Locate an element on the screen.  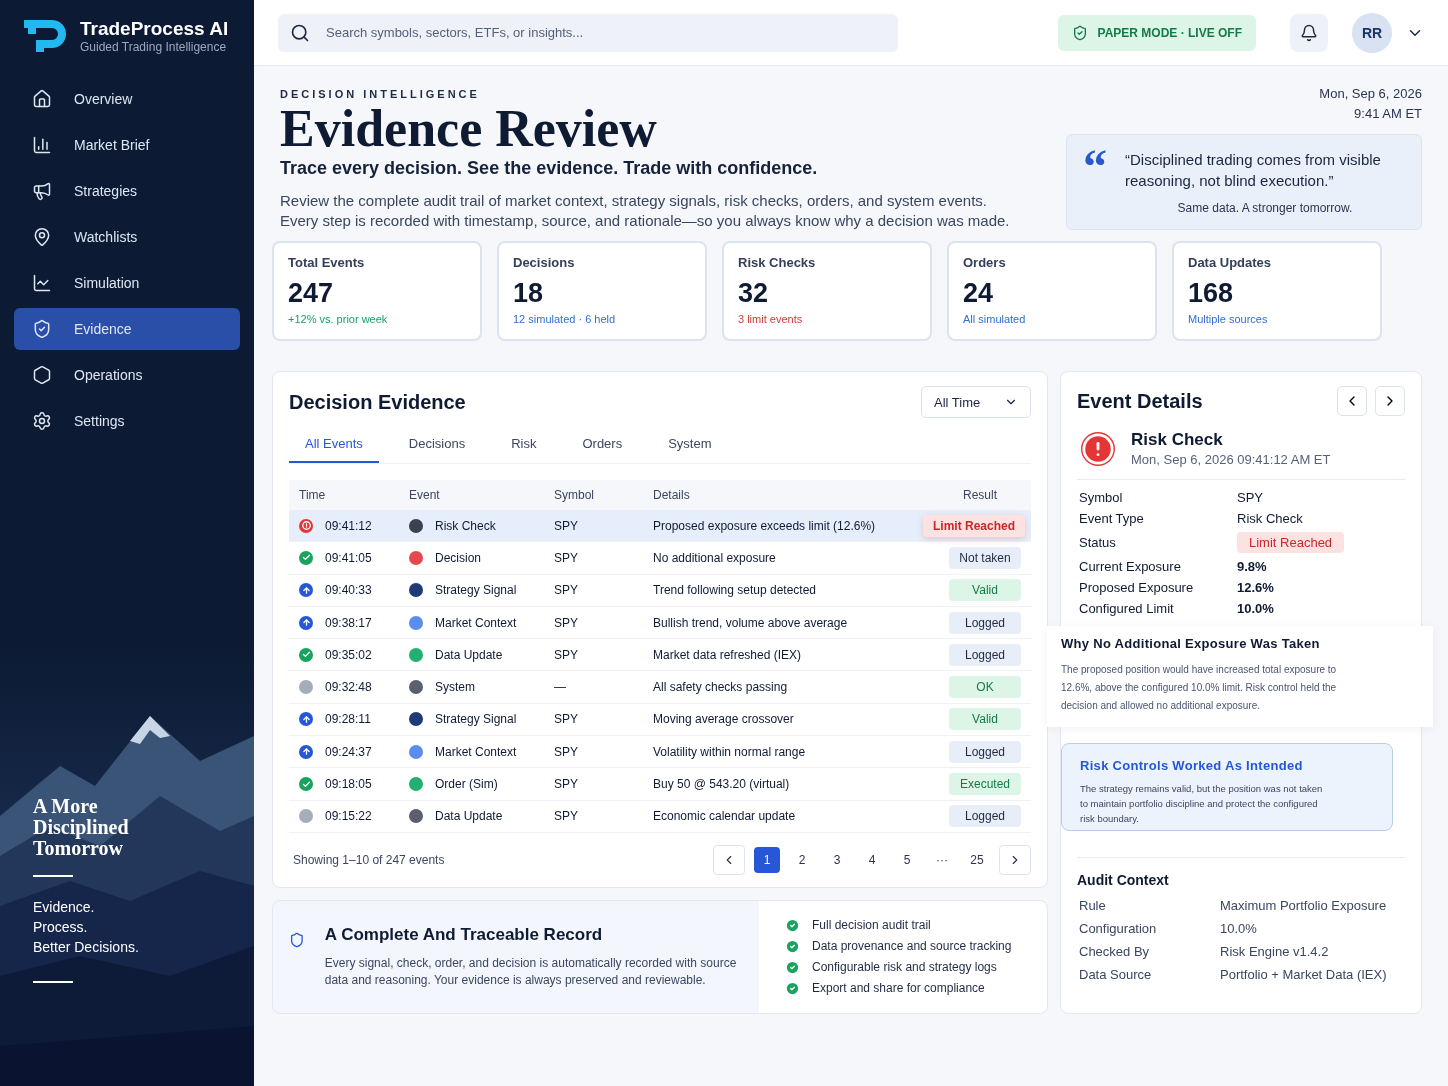
bell-icon is located at coordinates (1309, 32).